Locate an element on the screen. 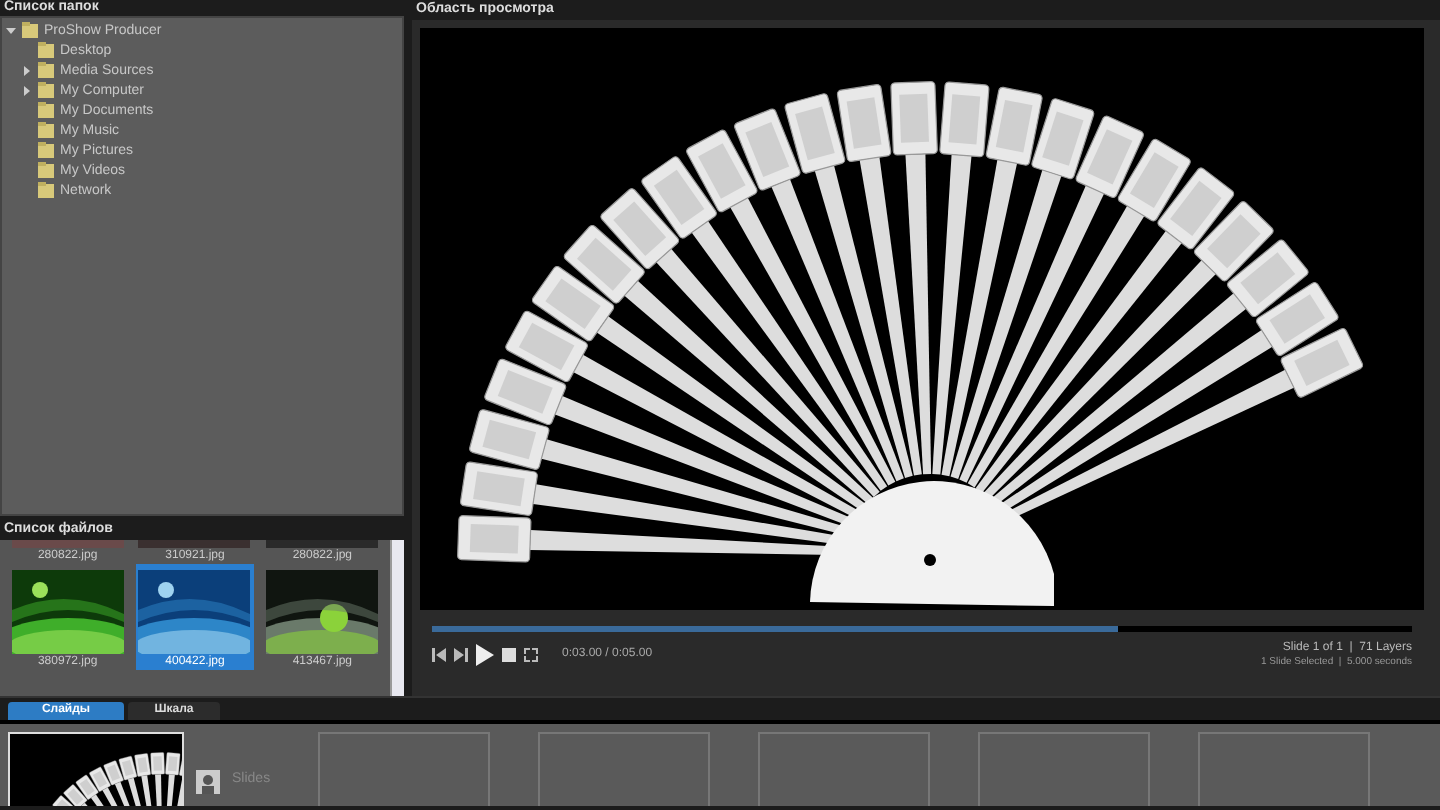 The image size is (1440, 810). step-icon is located at coordinates (461, 655).